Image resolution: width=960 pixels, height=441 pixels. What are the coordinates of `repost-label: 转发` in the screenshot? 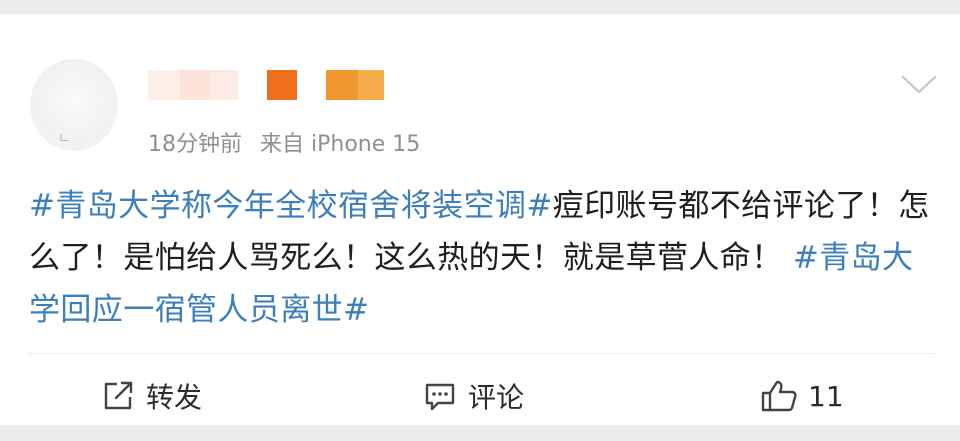 It's located at (174, 397).